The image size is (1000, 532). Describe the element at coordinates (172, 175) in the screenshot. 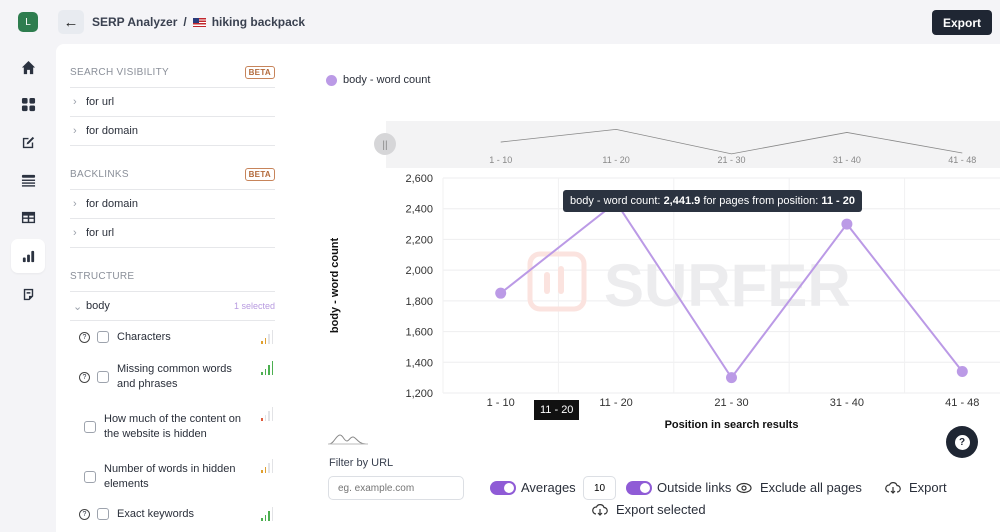

I see `section-backlinks: BACKLINKS BETA` at that location.